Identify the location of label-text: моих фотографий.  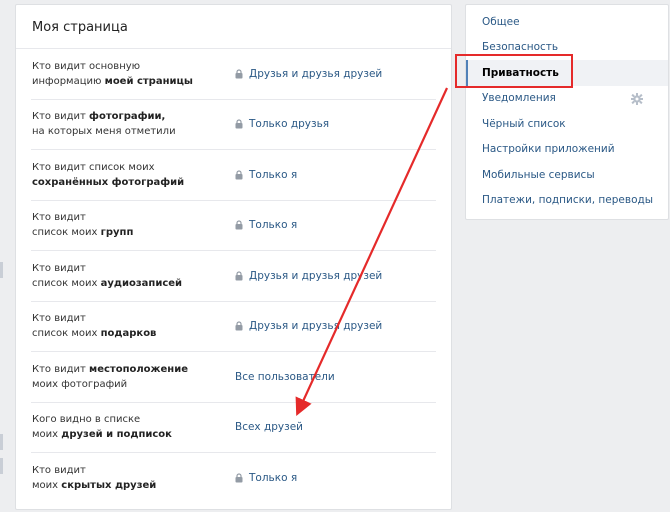
(80, 384).